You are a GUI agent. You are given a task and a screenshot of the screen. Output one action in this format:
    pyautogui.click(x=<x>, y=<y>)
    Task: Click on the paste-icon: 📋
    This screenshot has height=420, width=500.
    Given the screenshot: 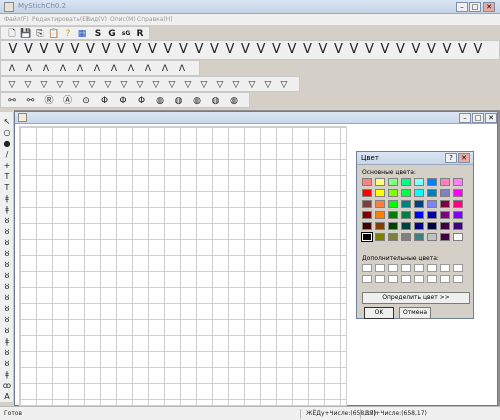 What is the action you would take?
    pyautogui.click(x=54, y=34)
    